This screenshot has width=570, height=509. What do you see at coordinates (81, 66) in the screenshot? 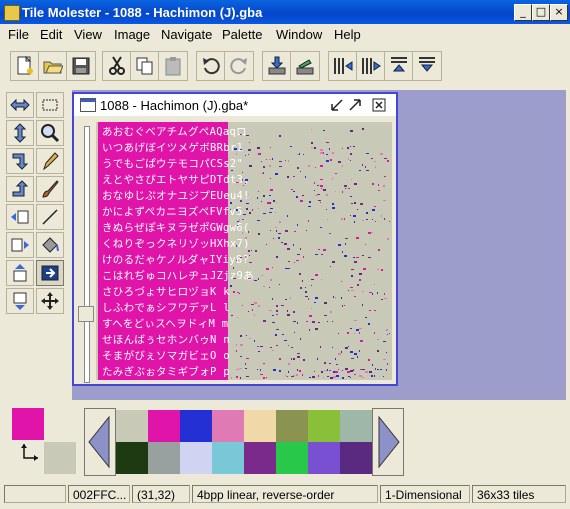
I see `save-icon` at bounding box center [81, 66].